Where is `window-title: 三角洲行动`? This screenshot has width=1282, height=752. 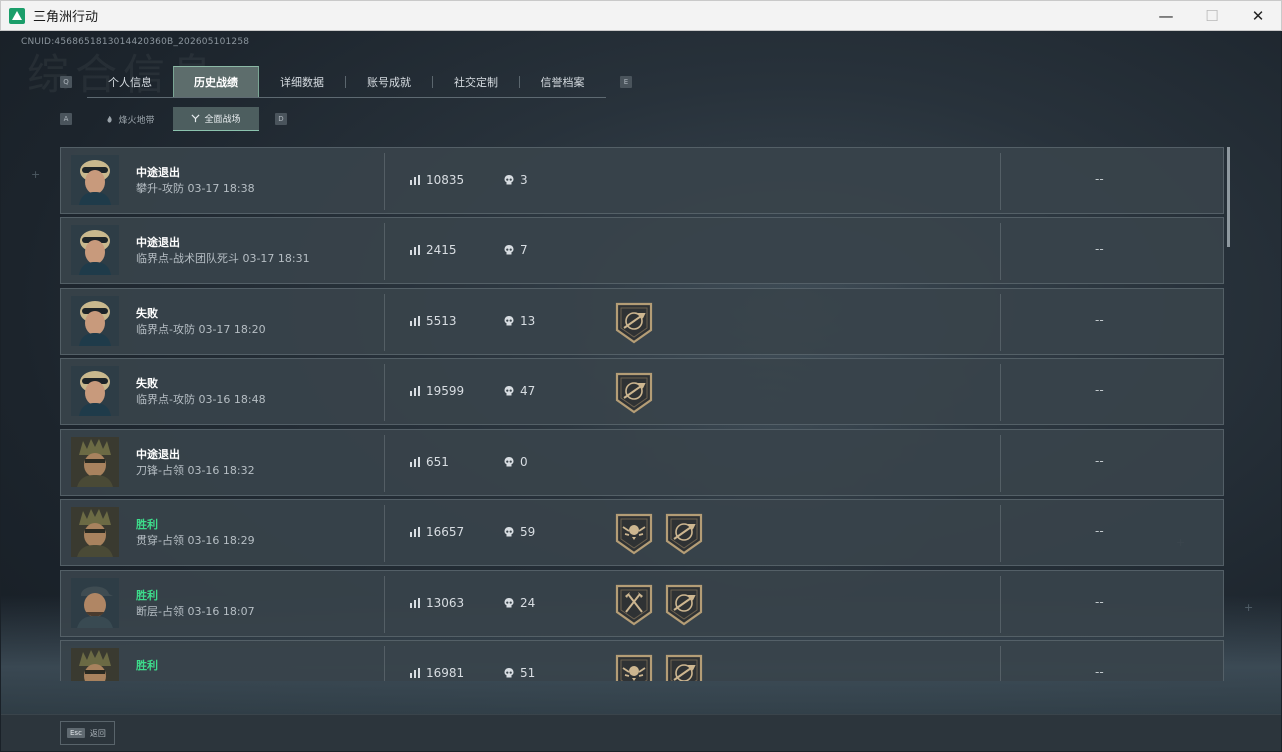 window-title: 三角洲行动 is located at coordinates (66, 17).